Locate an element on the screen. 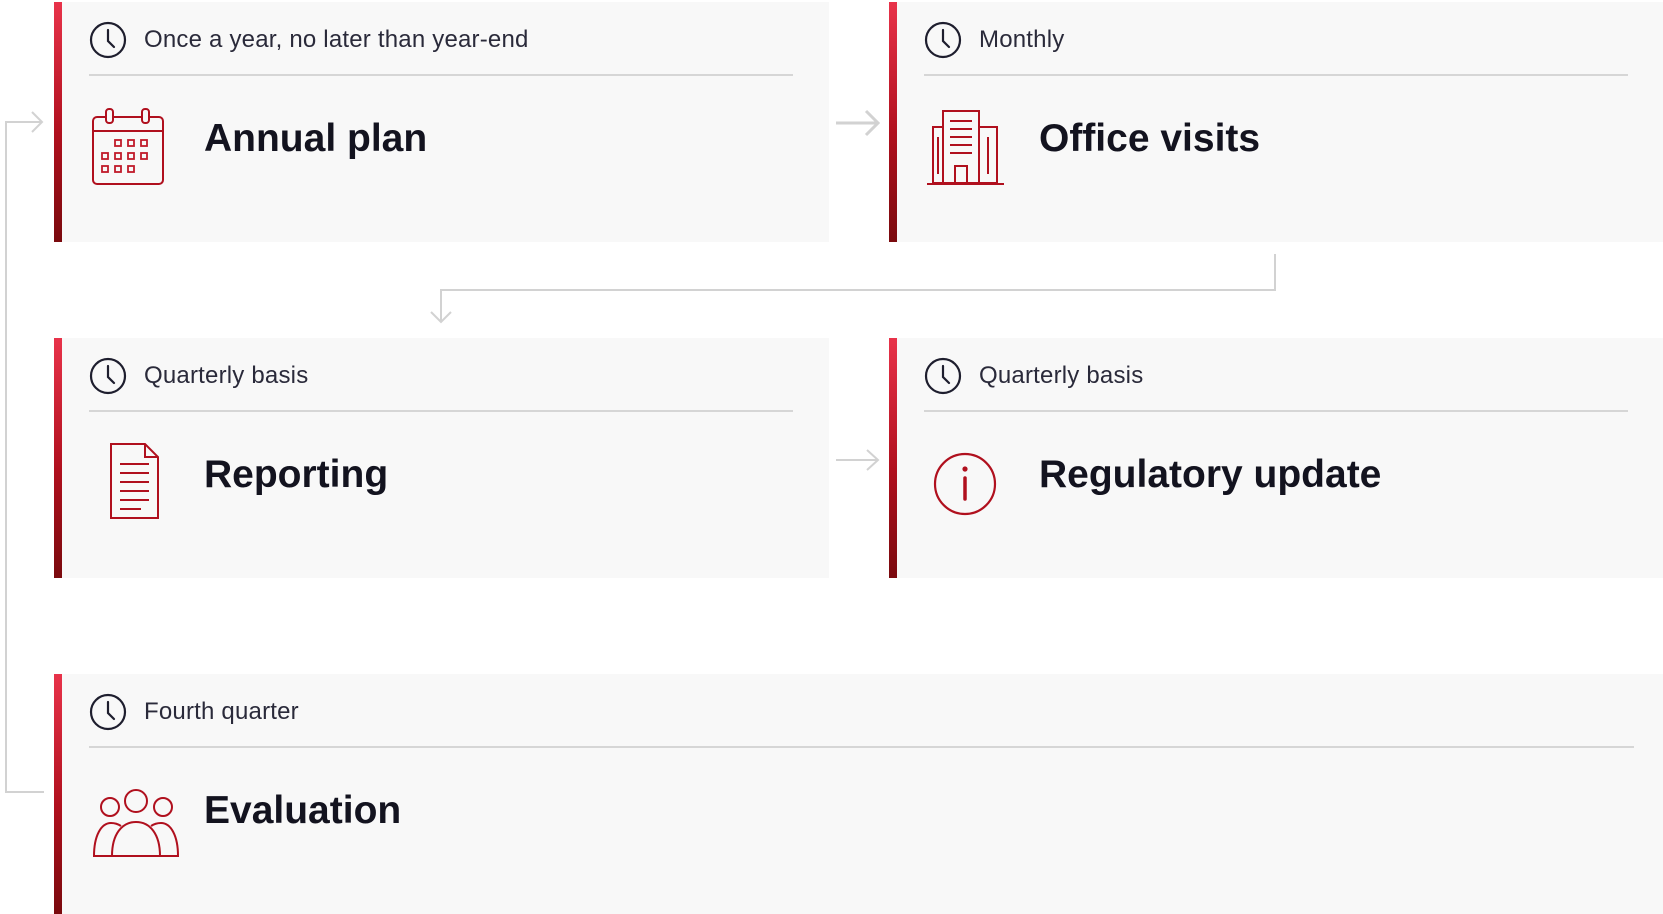  step-title: Annual plan is located at coordinates (316, 138).